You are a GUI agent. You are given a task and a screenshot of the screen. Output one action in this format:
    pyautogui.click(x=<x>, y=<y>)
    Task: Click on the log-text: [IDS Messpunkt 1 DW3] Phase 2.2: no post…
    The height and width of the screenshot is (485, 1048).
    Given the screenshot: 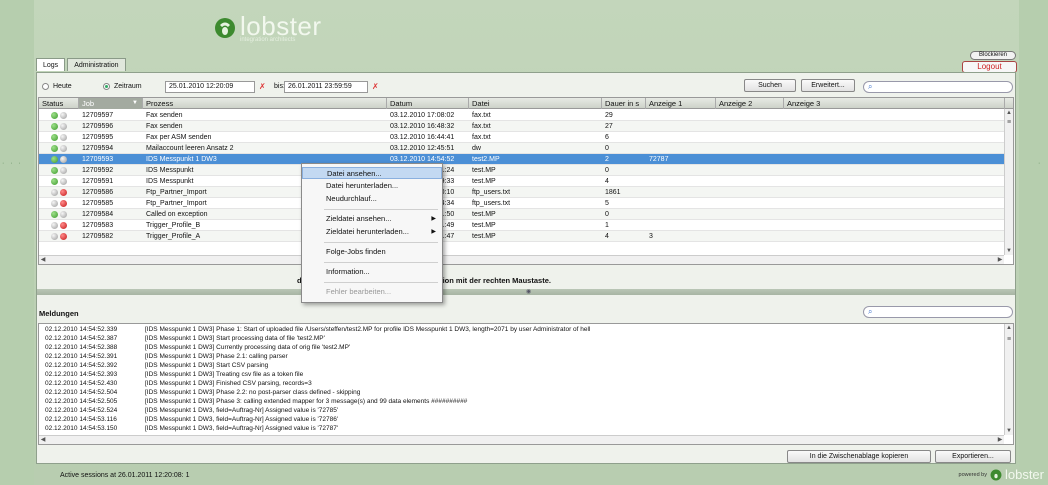 What is the action you would take?
    pyautogui.click(x=253, y=392)
    